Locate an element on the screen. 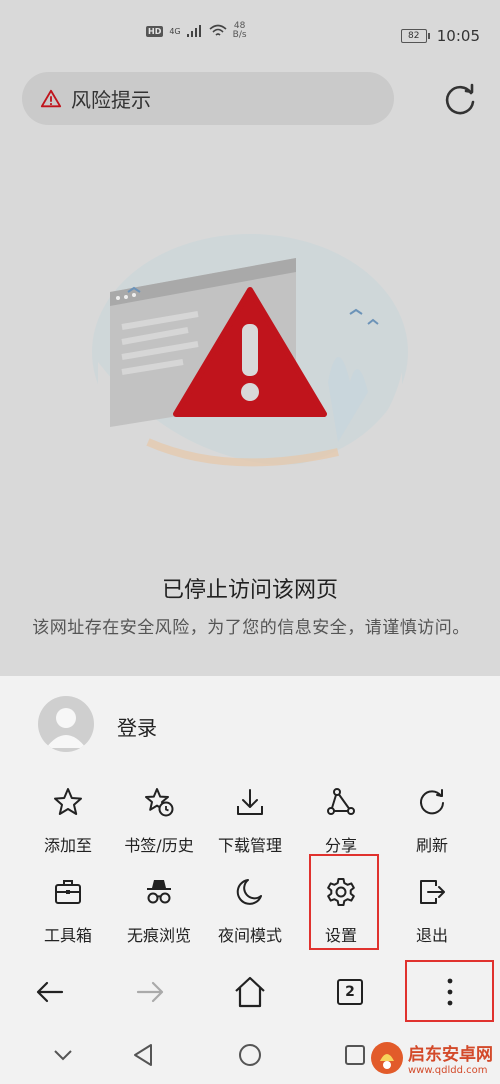 This screenshot has height=1084, width=500. reload-icon is located at coordinates (460, 100).